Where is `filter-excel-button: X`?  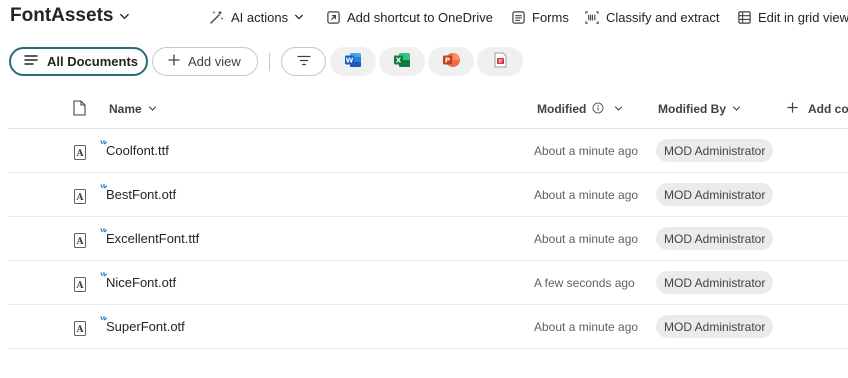 filter-excel-button: X is located at coordinates (402, 61).